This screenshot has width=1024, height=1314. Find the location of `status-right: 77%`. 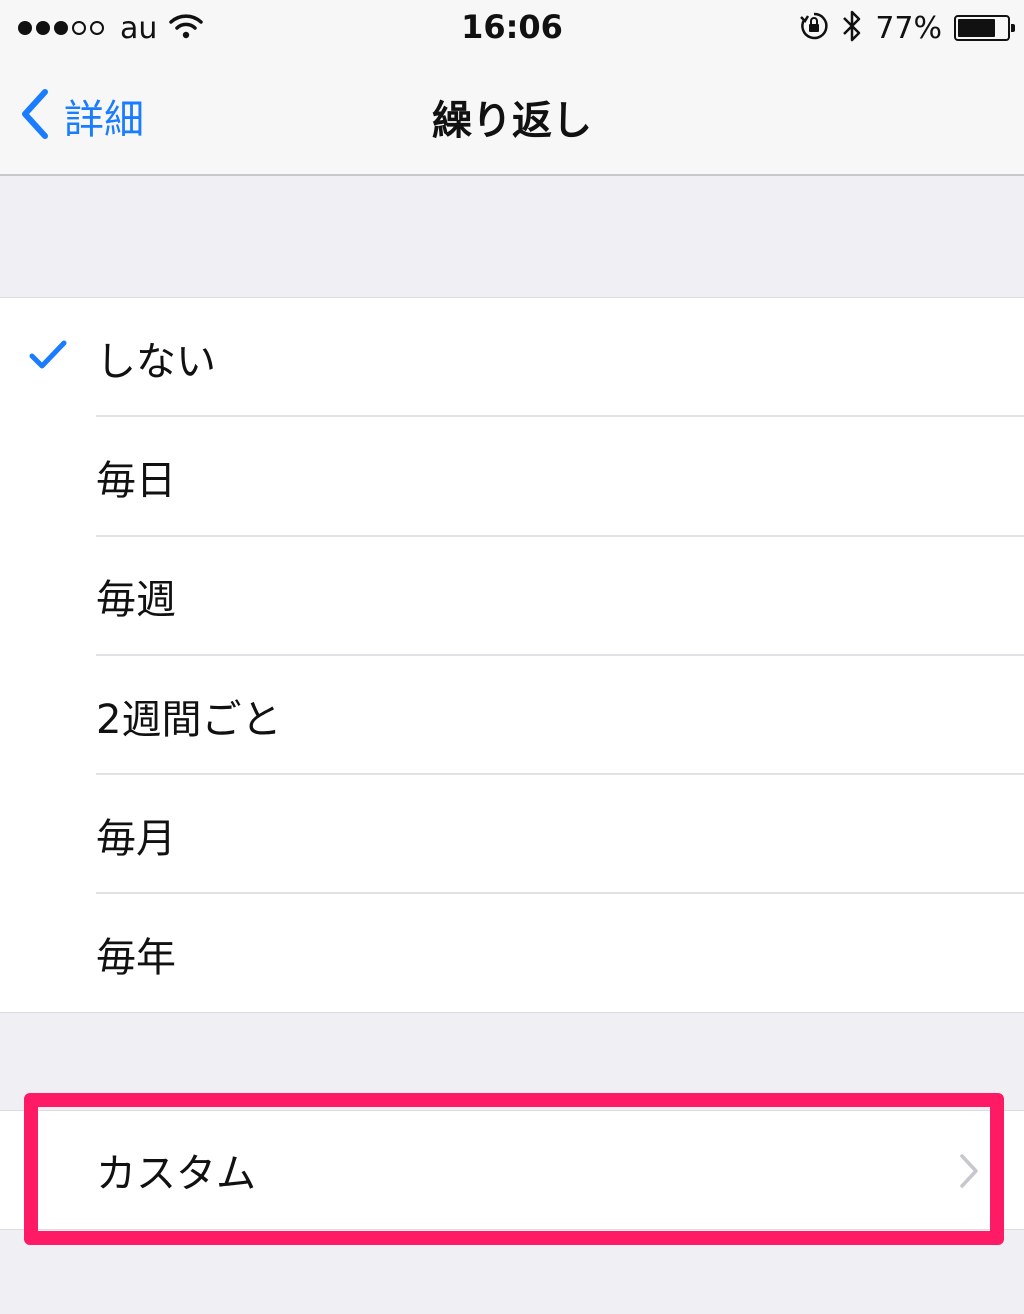

status-right: 77% is located at coordinates (907, 28).